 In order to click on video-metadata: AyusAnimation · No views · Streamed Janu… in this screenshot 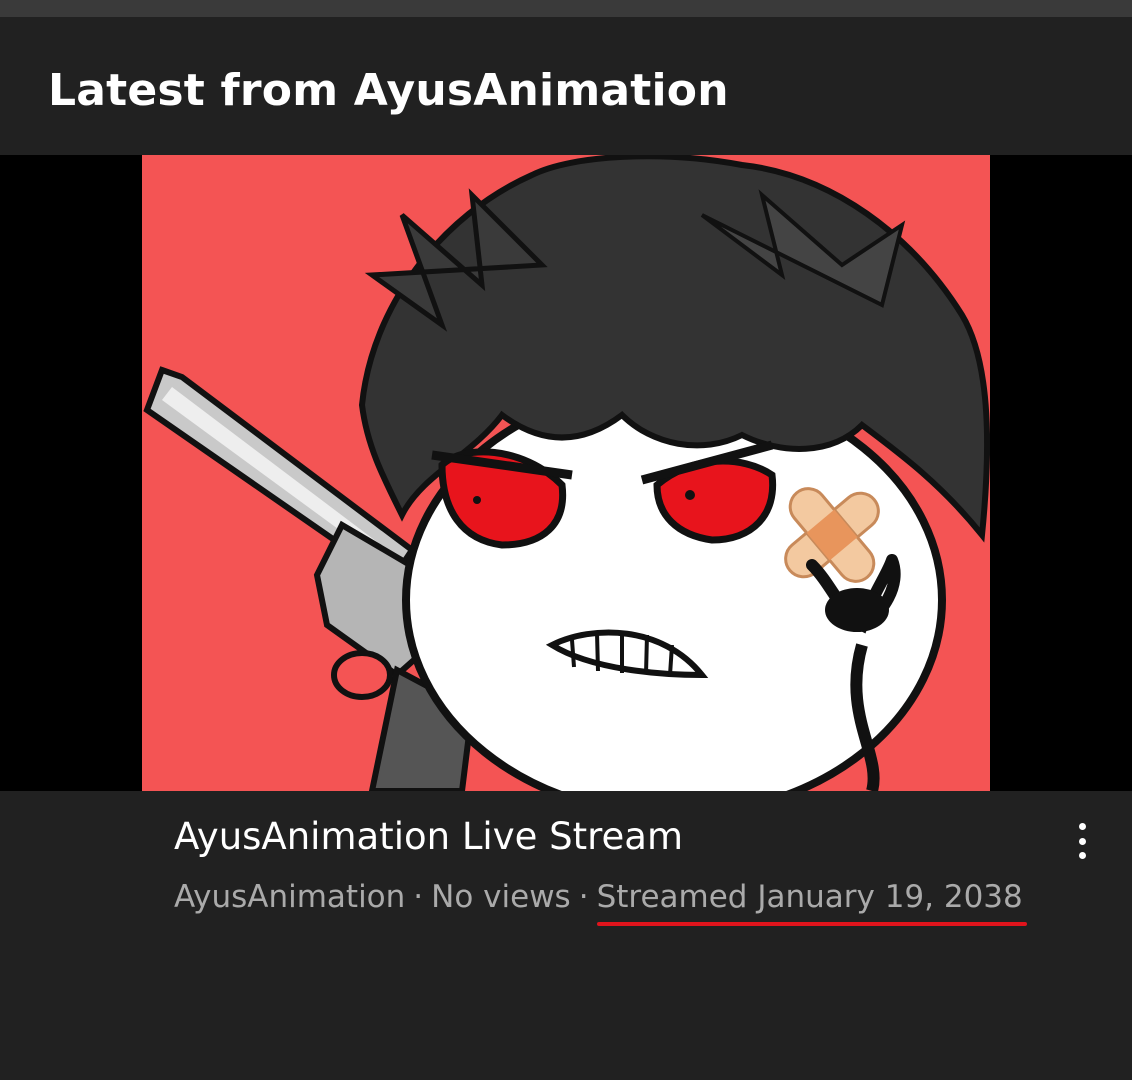, I will do `click(600, 902)`.